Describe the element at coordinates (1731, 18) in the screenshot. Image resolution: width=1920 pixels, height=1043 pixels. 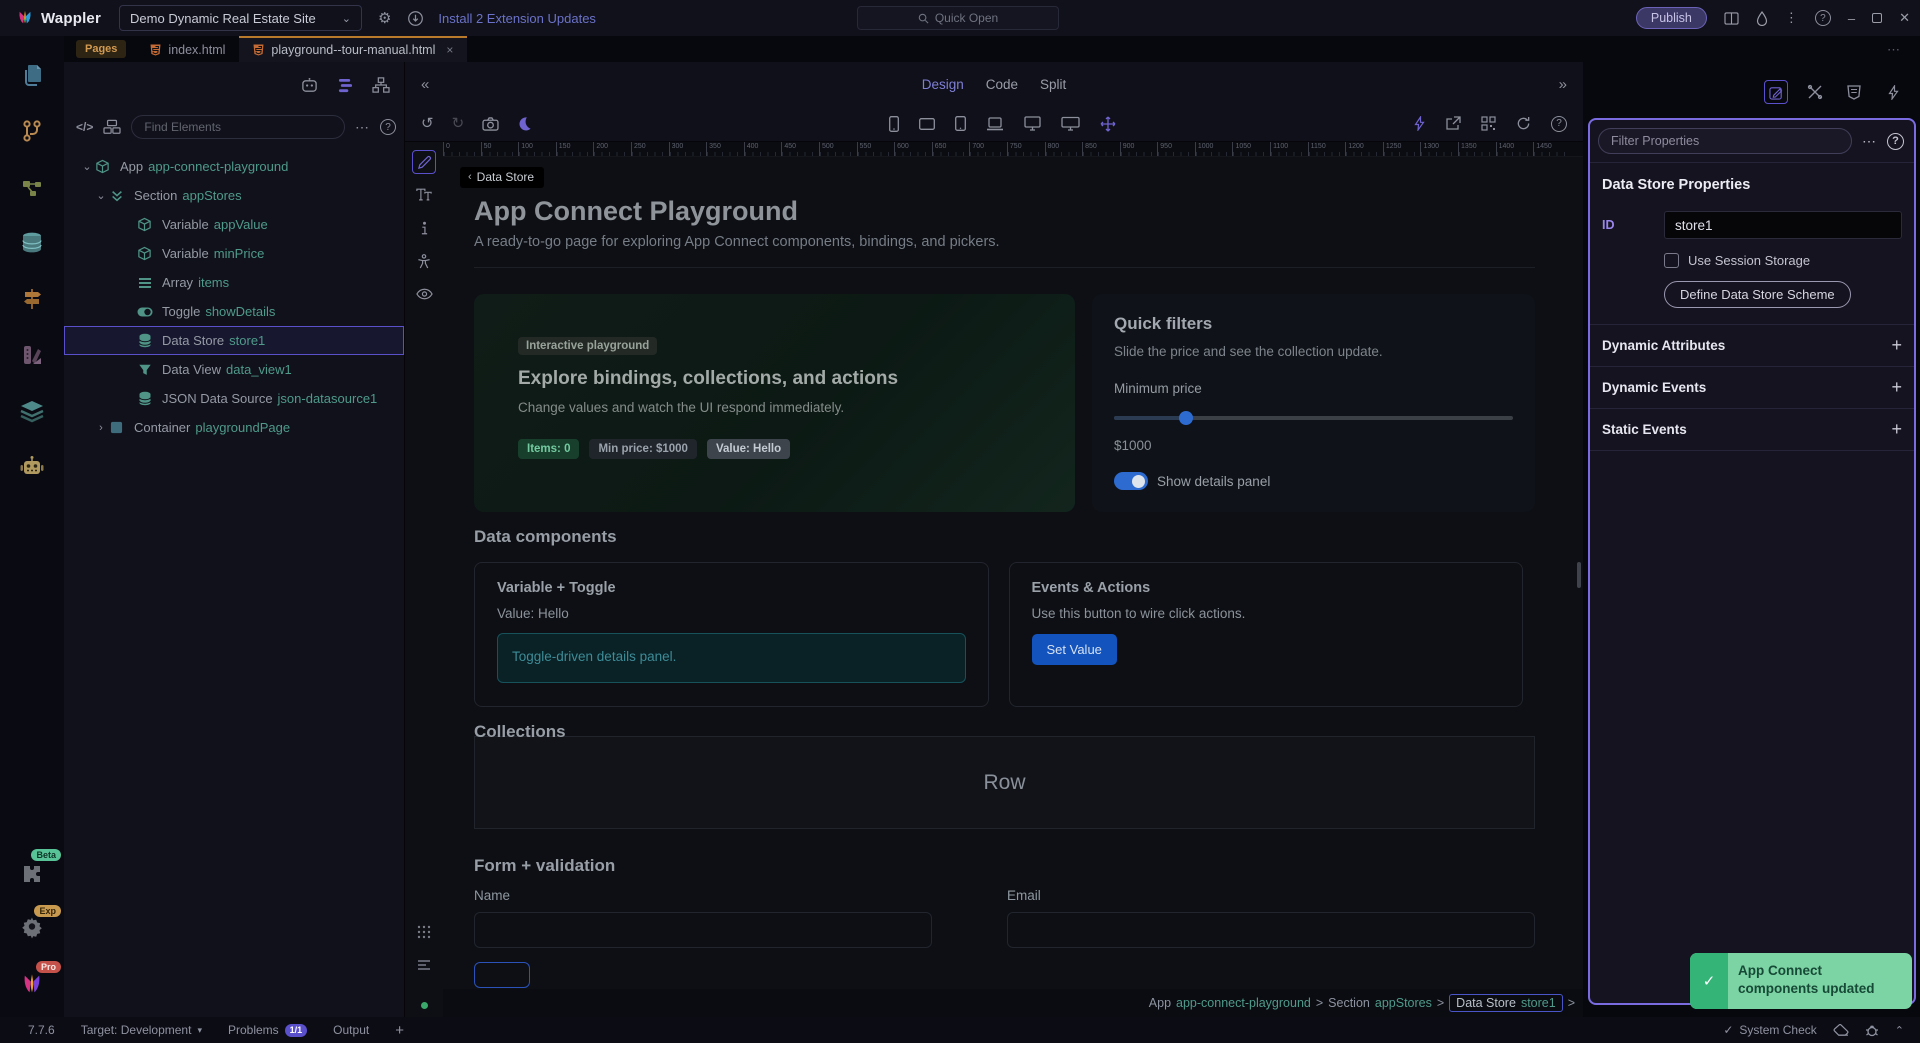
I see `layout-panels-icon` at that location.